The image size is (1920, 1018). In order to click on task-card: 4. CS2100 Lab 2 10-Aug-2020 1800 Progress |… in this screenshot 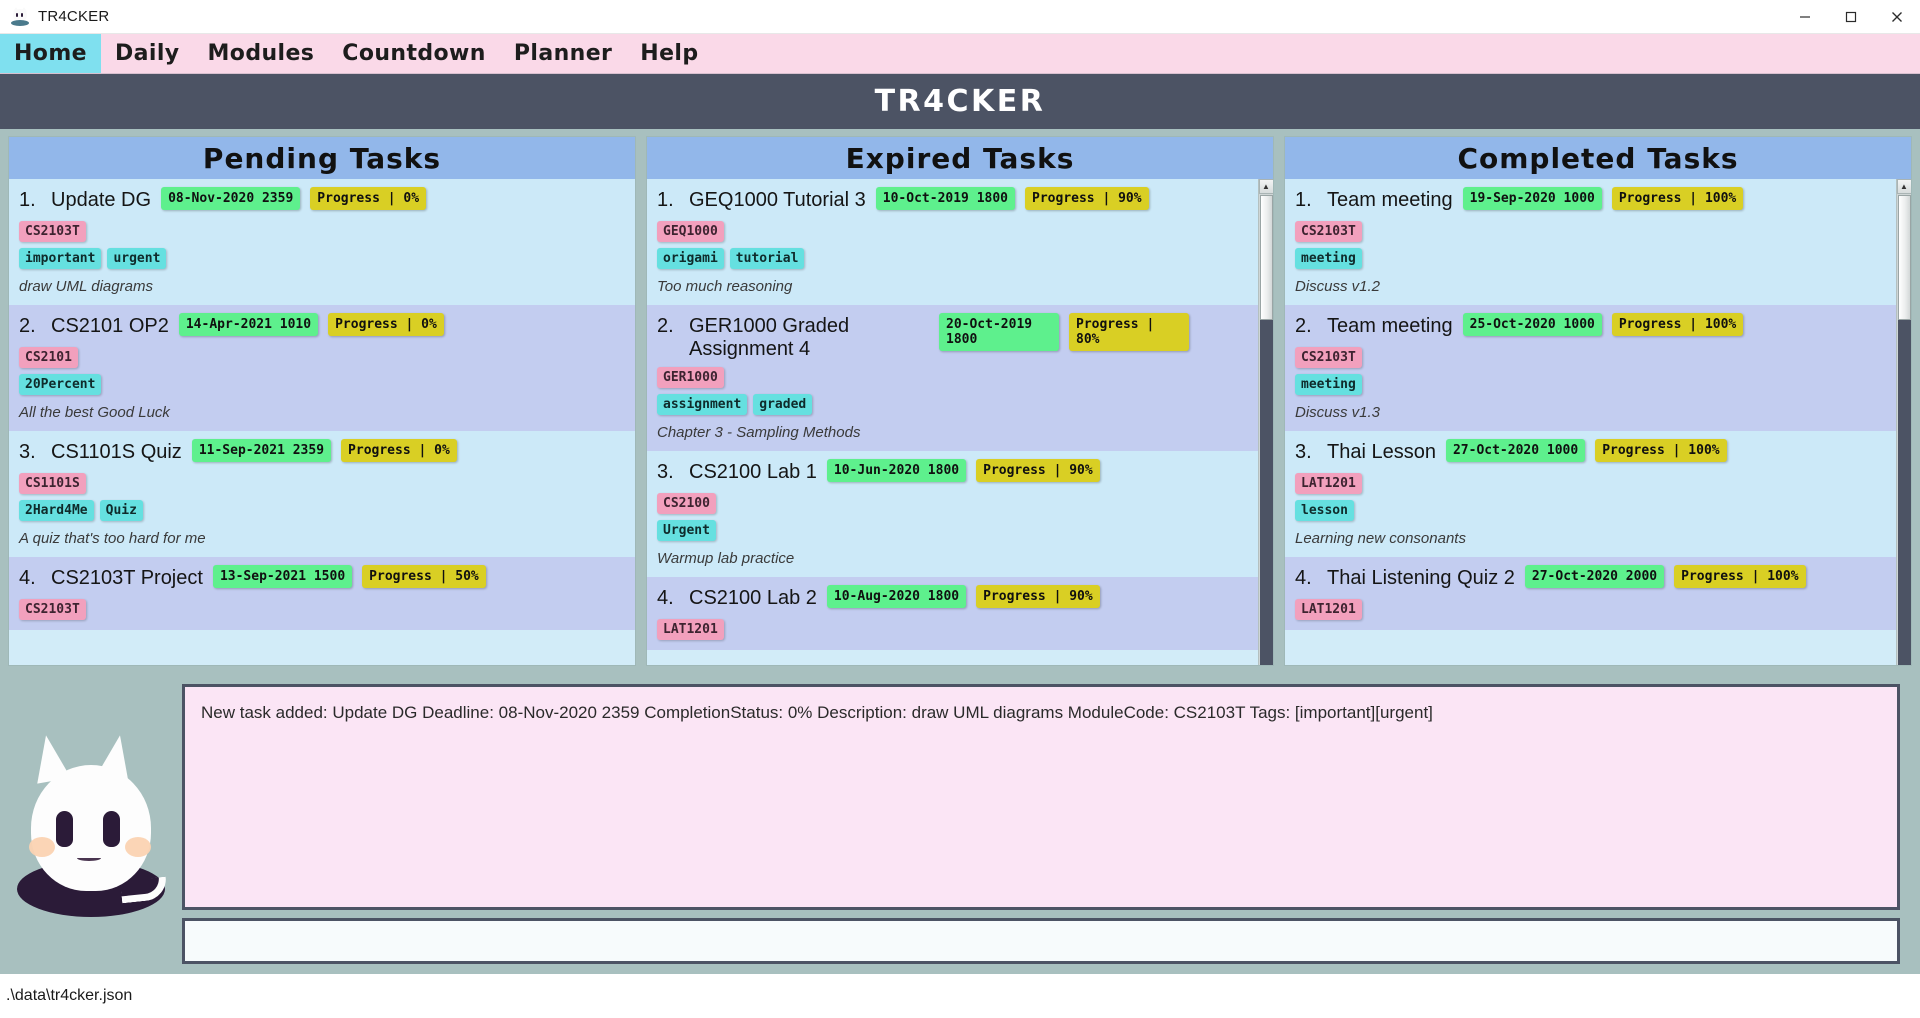, I will do `click(952, 613)`.